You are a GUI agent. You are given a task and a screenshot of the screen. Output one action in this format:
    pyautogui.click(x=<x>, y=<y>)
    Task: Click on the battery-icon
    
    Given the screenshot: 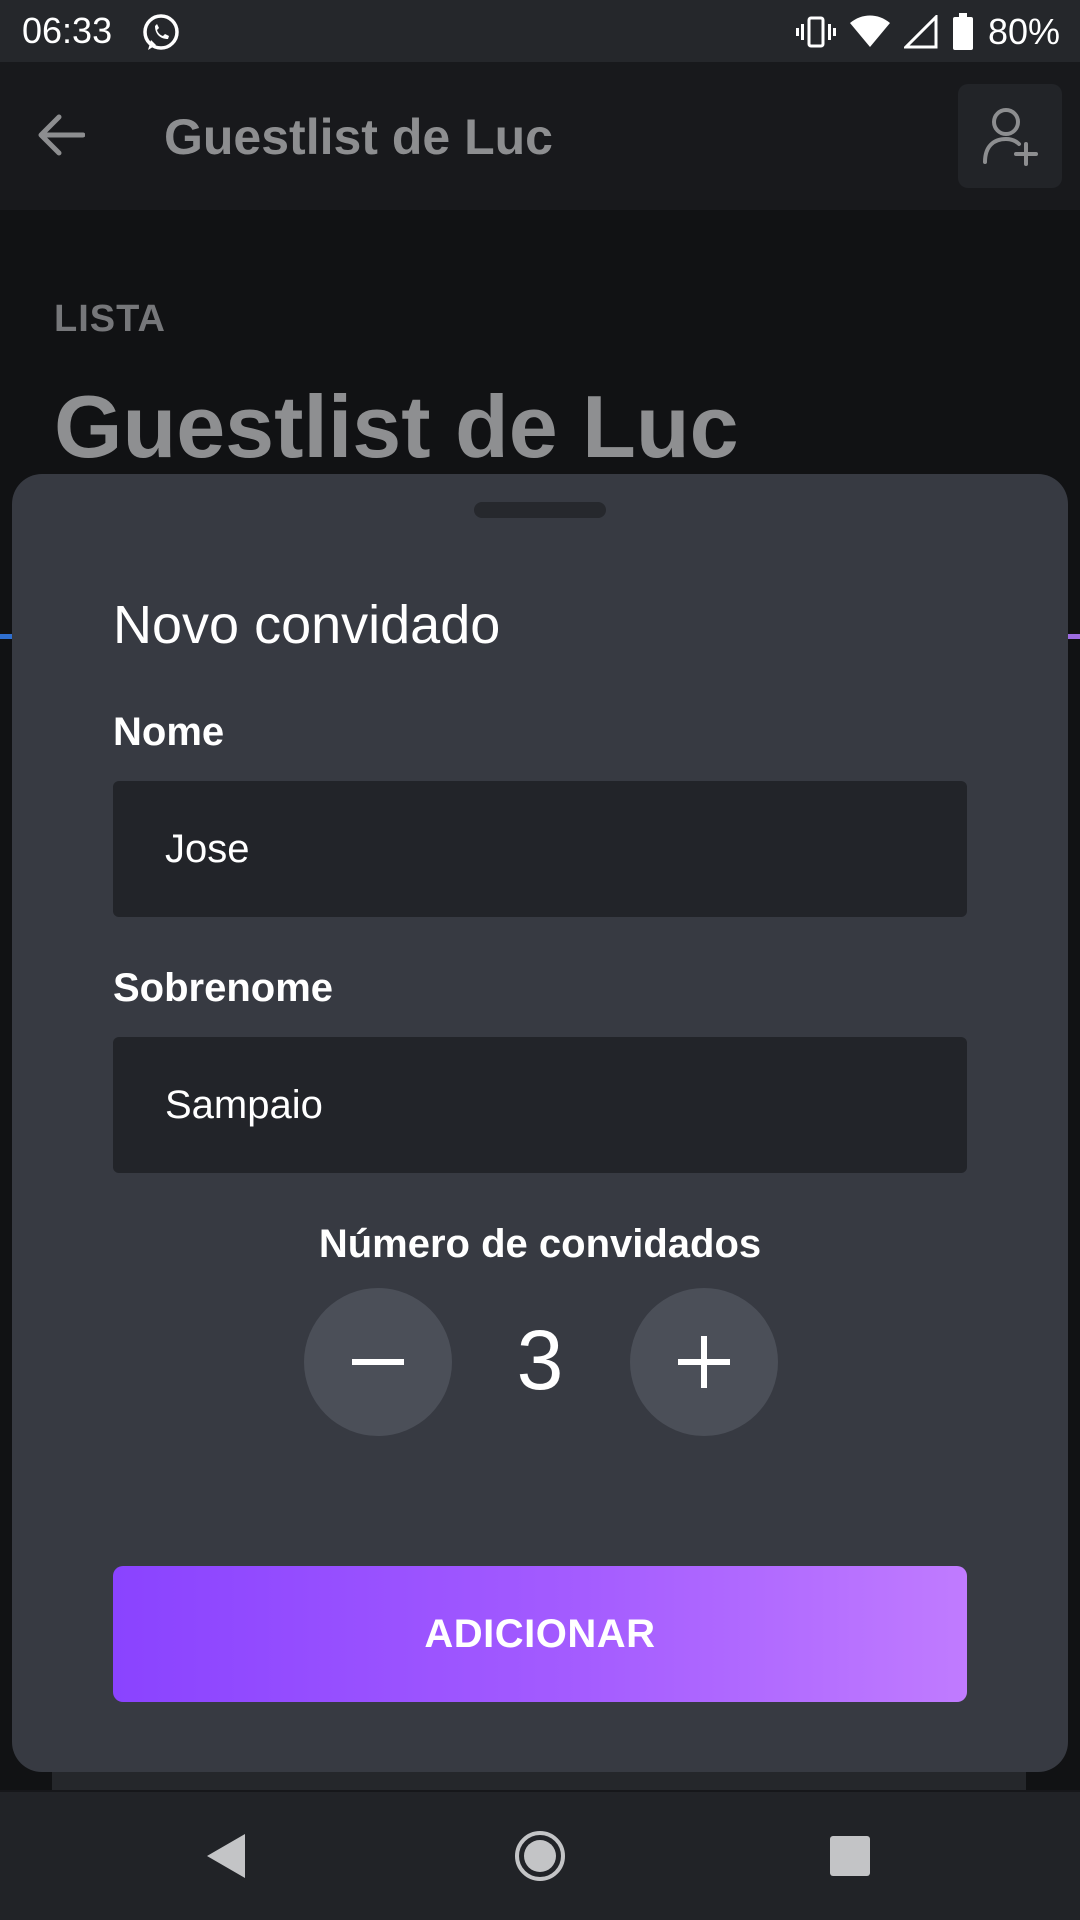 What is the action you would take?
    pyautogui.click(x=962, y=31)
    